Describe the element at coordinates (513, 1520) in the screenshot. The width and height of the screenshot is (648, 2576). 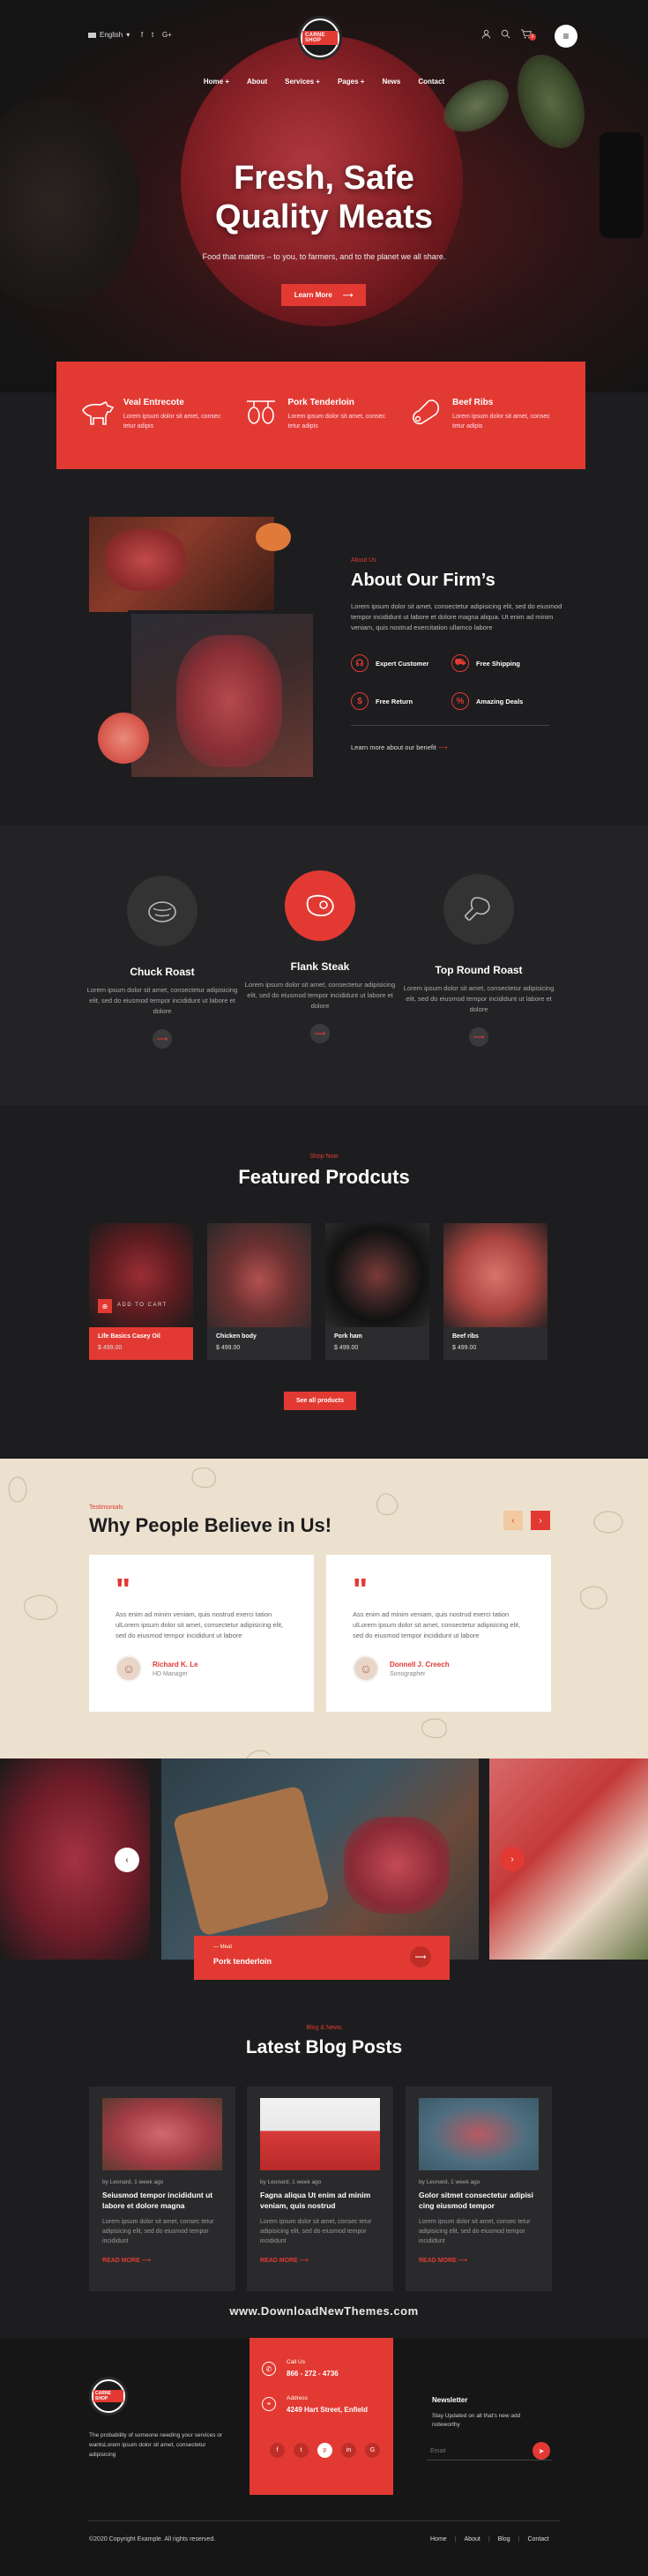
I see `testimonials-prev-button: ‹` at that location.